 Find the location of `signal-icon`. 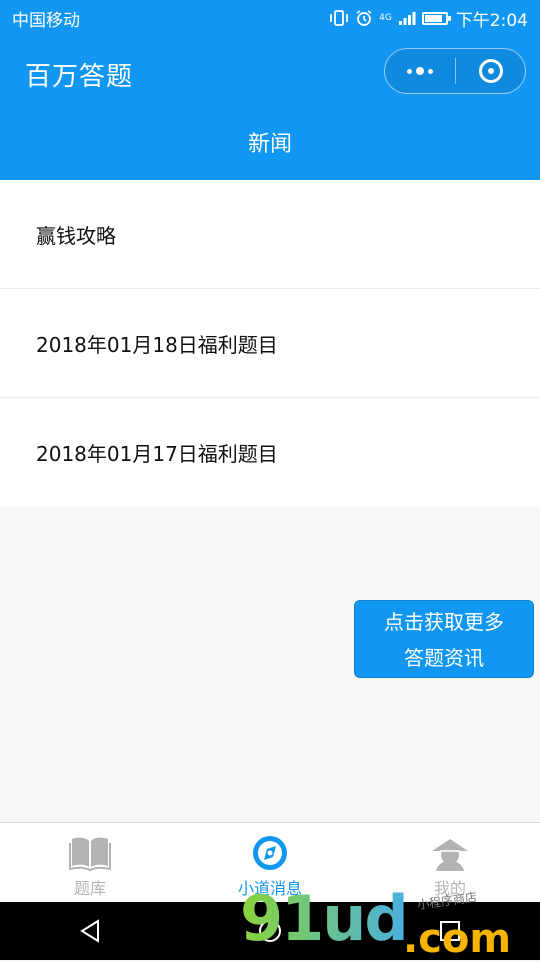

signal-icon is located at coordinates (407, 18).